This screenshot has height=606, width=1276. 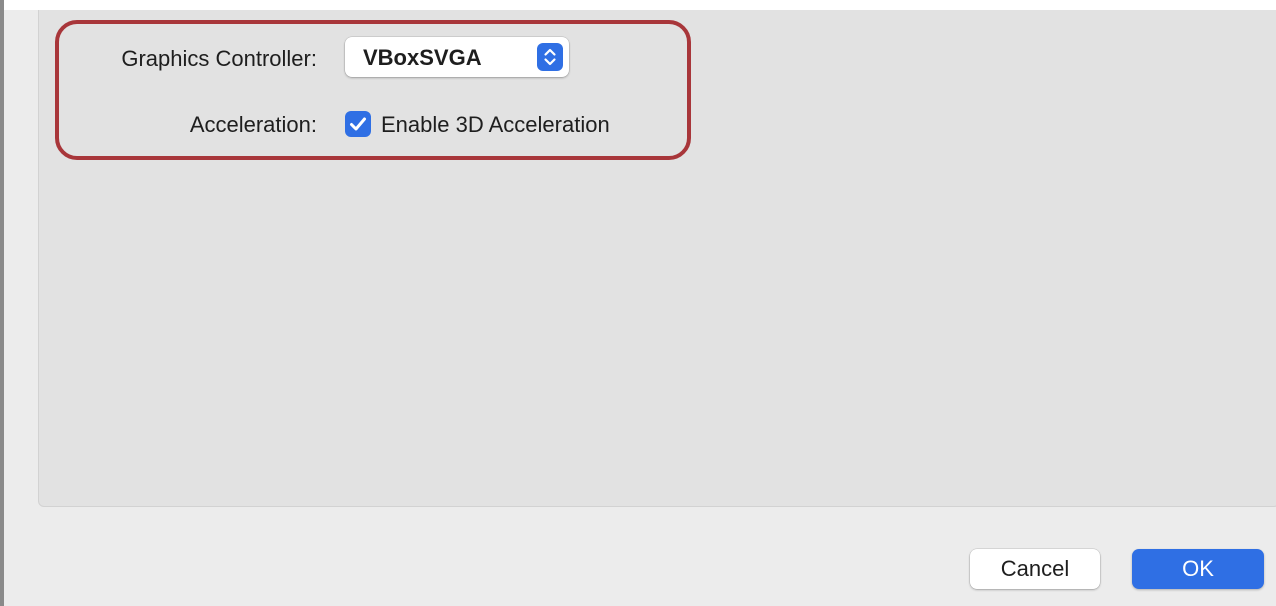 What do you see at coordinates (1198, 569) in the screenshot?
I see `ok-button: OK` at bounding box center [1198, 569].